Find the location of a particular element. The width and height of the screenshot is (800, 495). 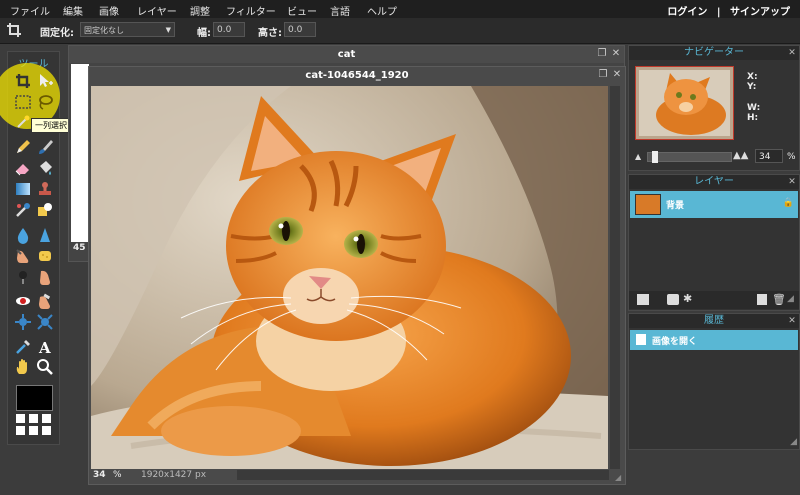

layers-toolbar: ✱ 🗑 ◢ is located at coordinates (714, 300).